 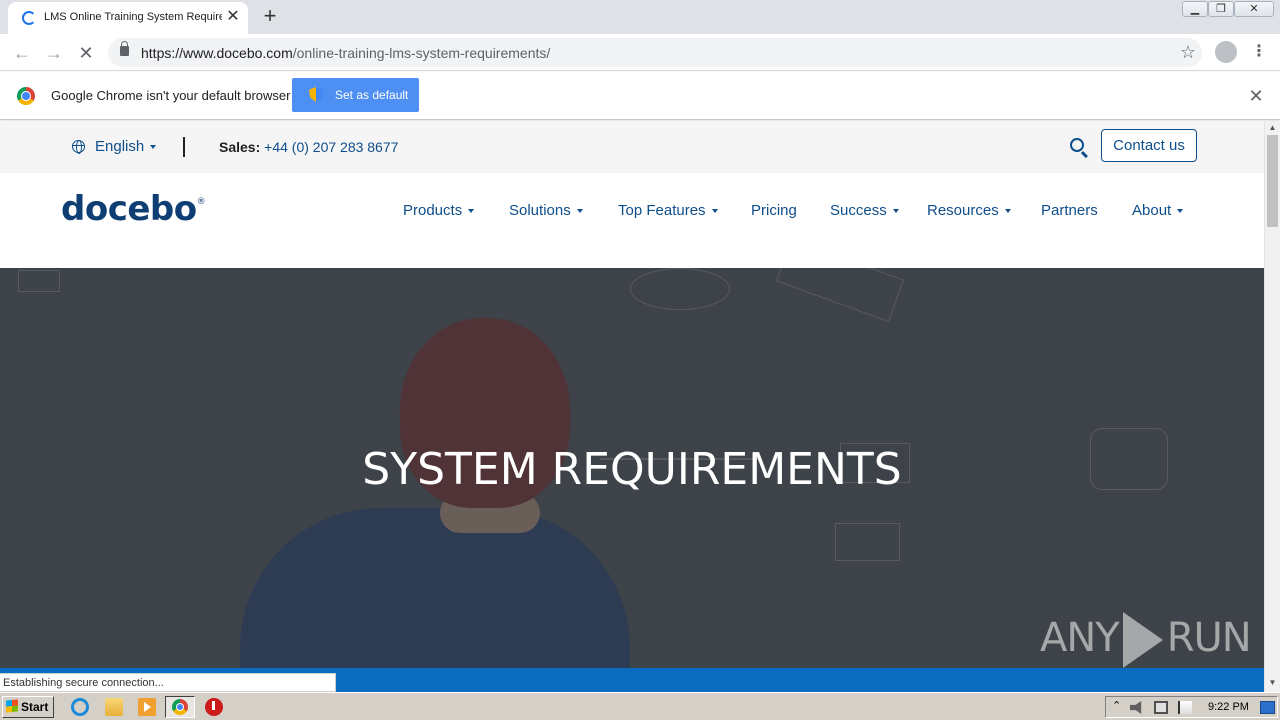 What do you see at coordinates (22, 53) in the screenshot?
I see `back-arrow-icon: ←` at bounding box center [22, 53].